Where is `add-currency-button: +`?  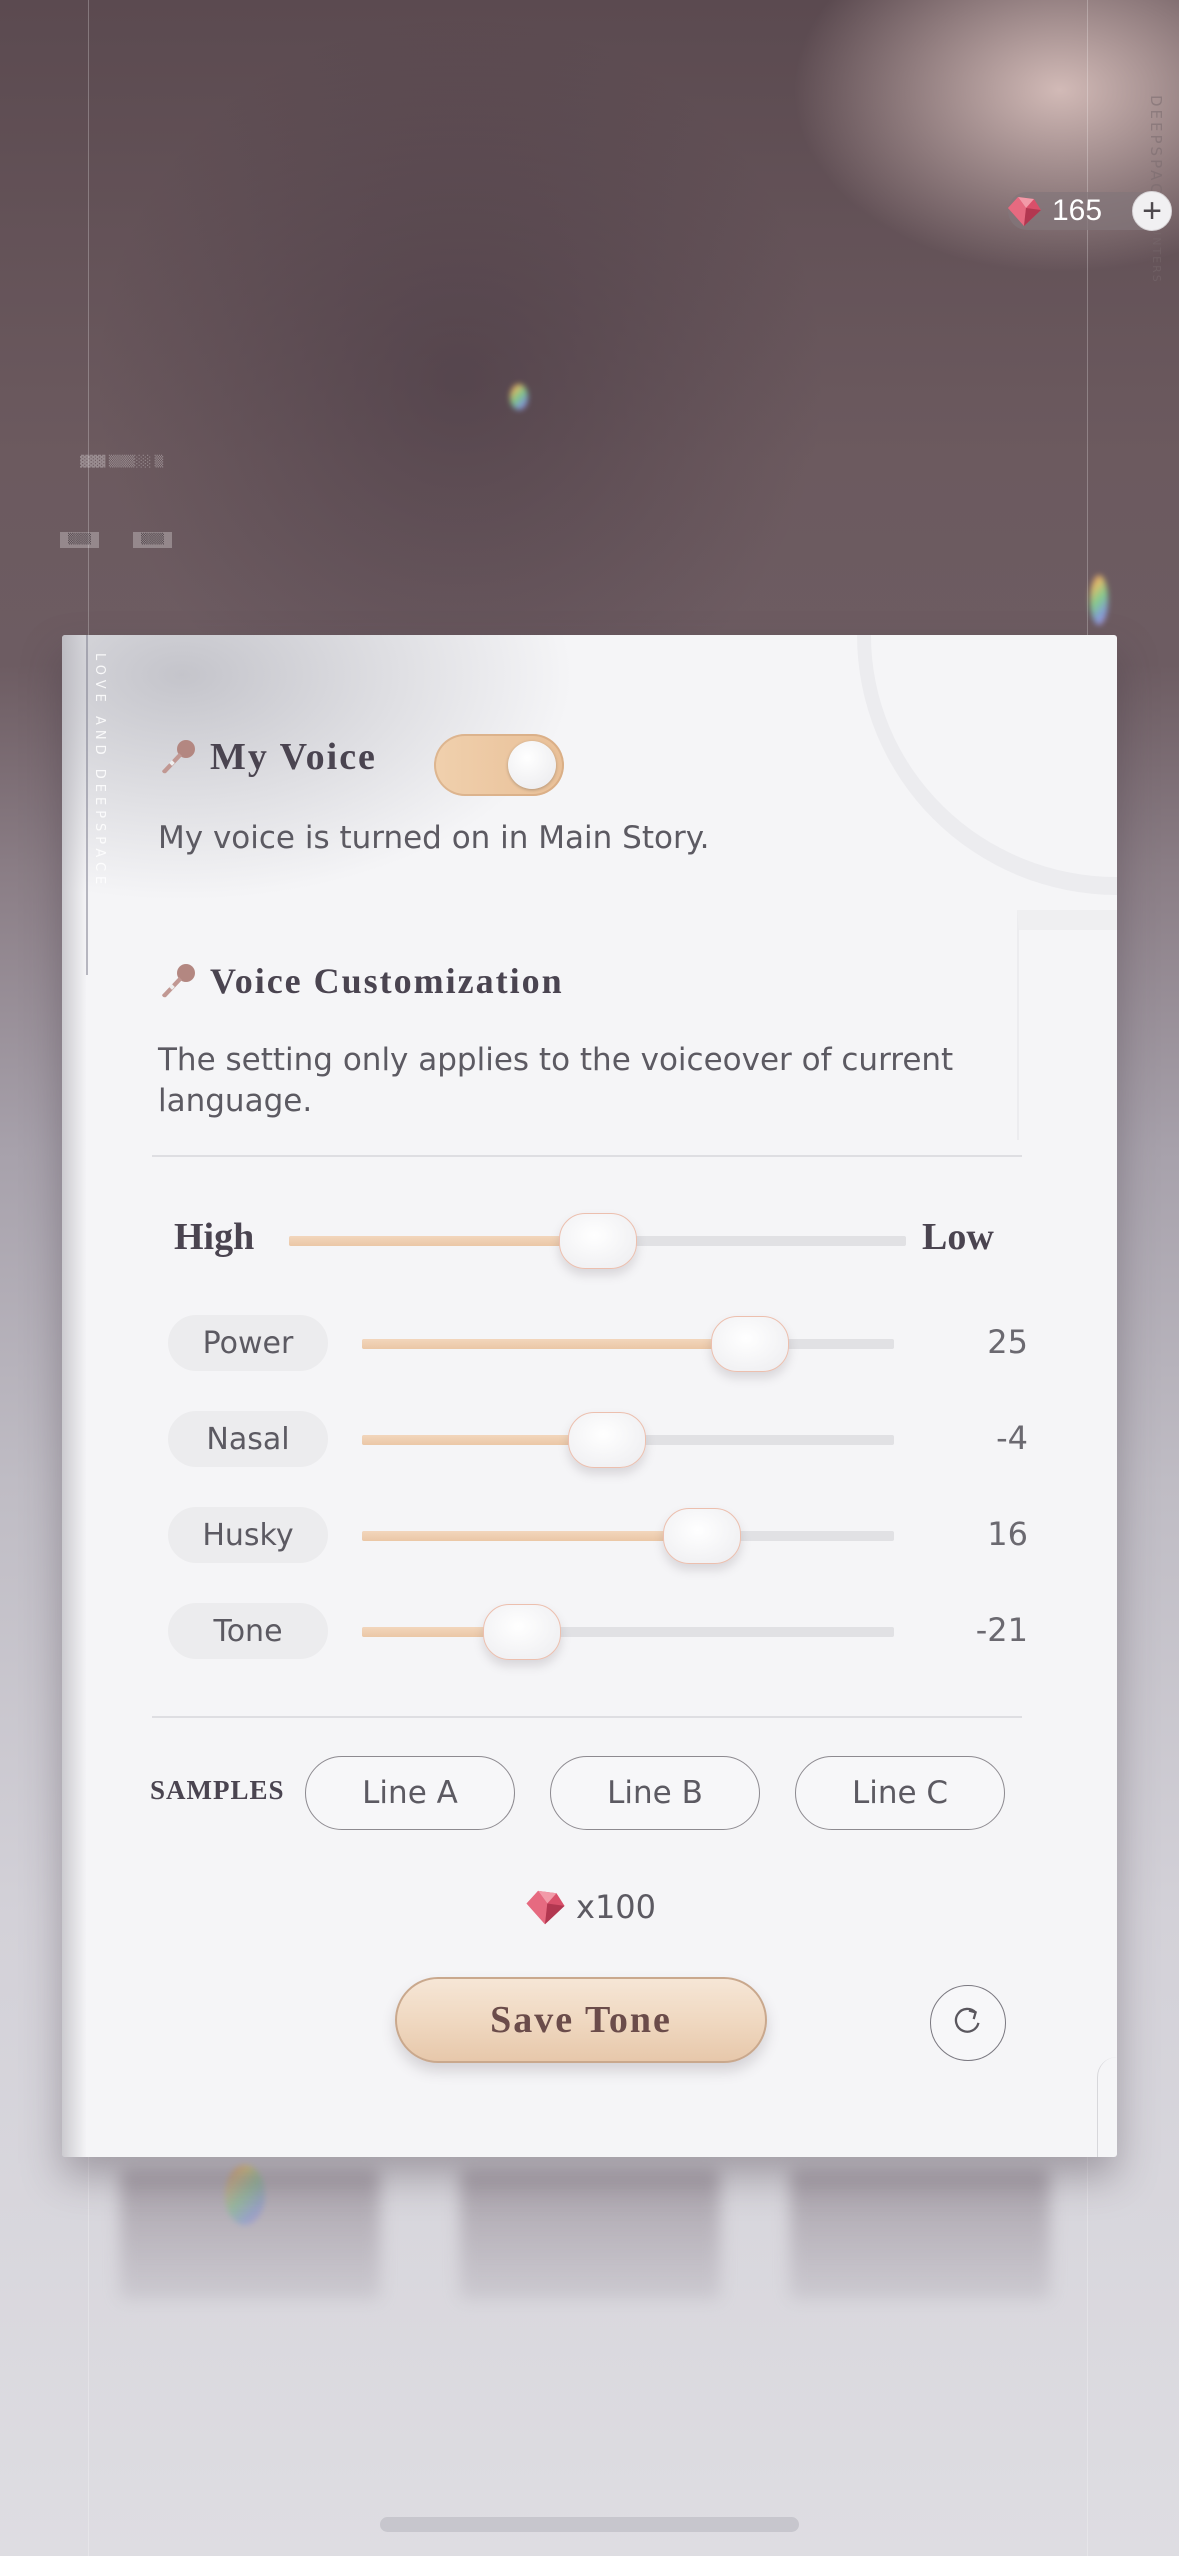
add-currency-button: + is located at coordinates (1152, 211).